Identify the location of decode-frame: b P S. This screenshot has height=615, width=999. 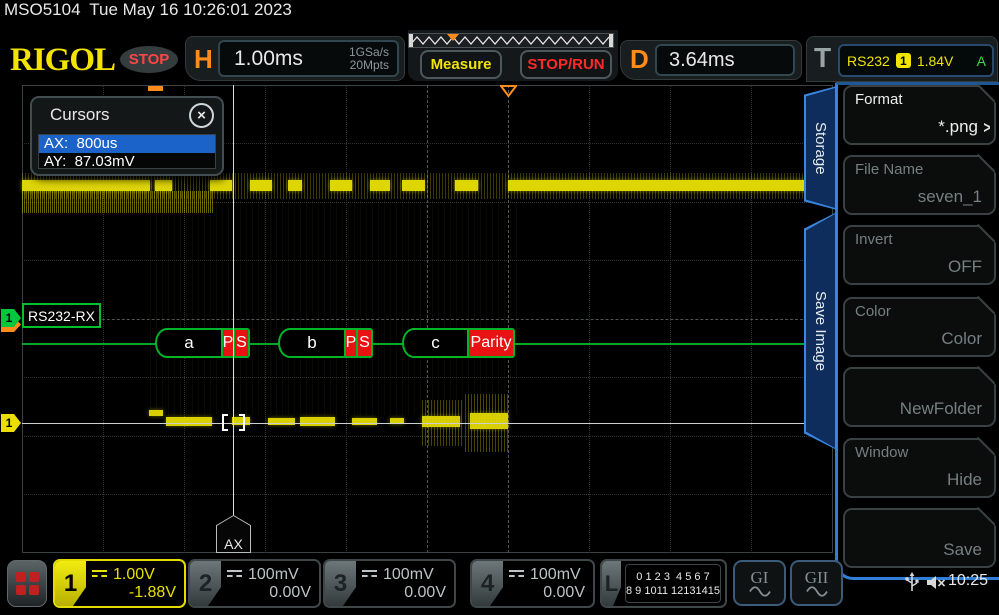
(325, 343).